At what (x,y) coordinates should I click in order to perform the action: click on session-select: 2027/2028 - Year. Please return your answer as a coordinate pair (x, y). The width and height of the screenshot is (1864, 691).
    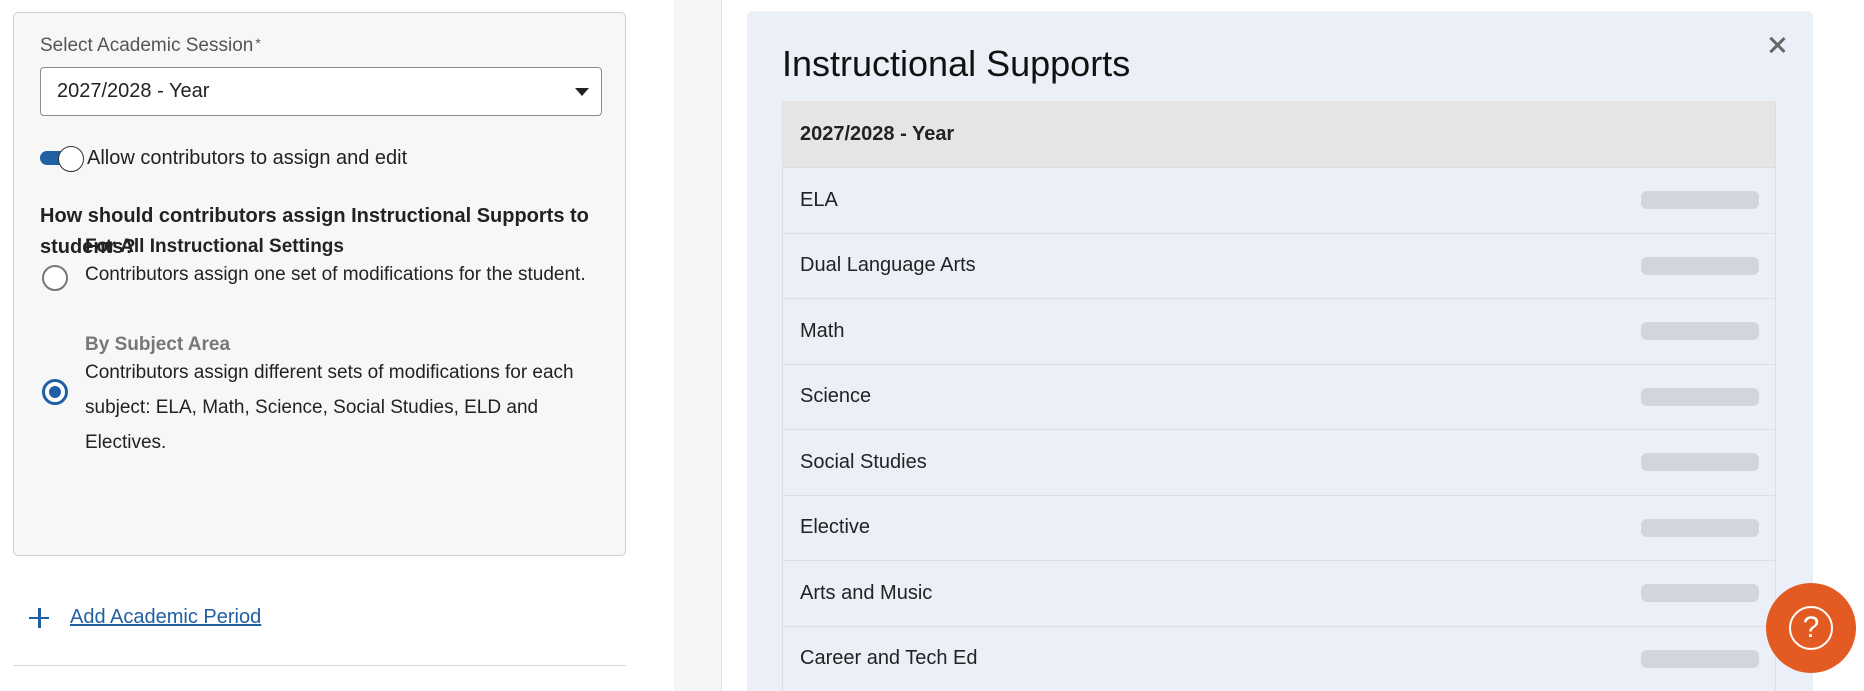
    Looking at the image, I should click on (321, 91).